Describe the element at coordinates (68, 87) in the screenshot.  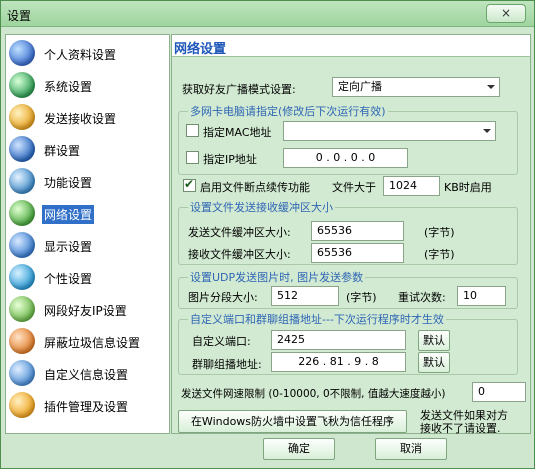
I see `sidebar-item-label: 系统设置` at that location.